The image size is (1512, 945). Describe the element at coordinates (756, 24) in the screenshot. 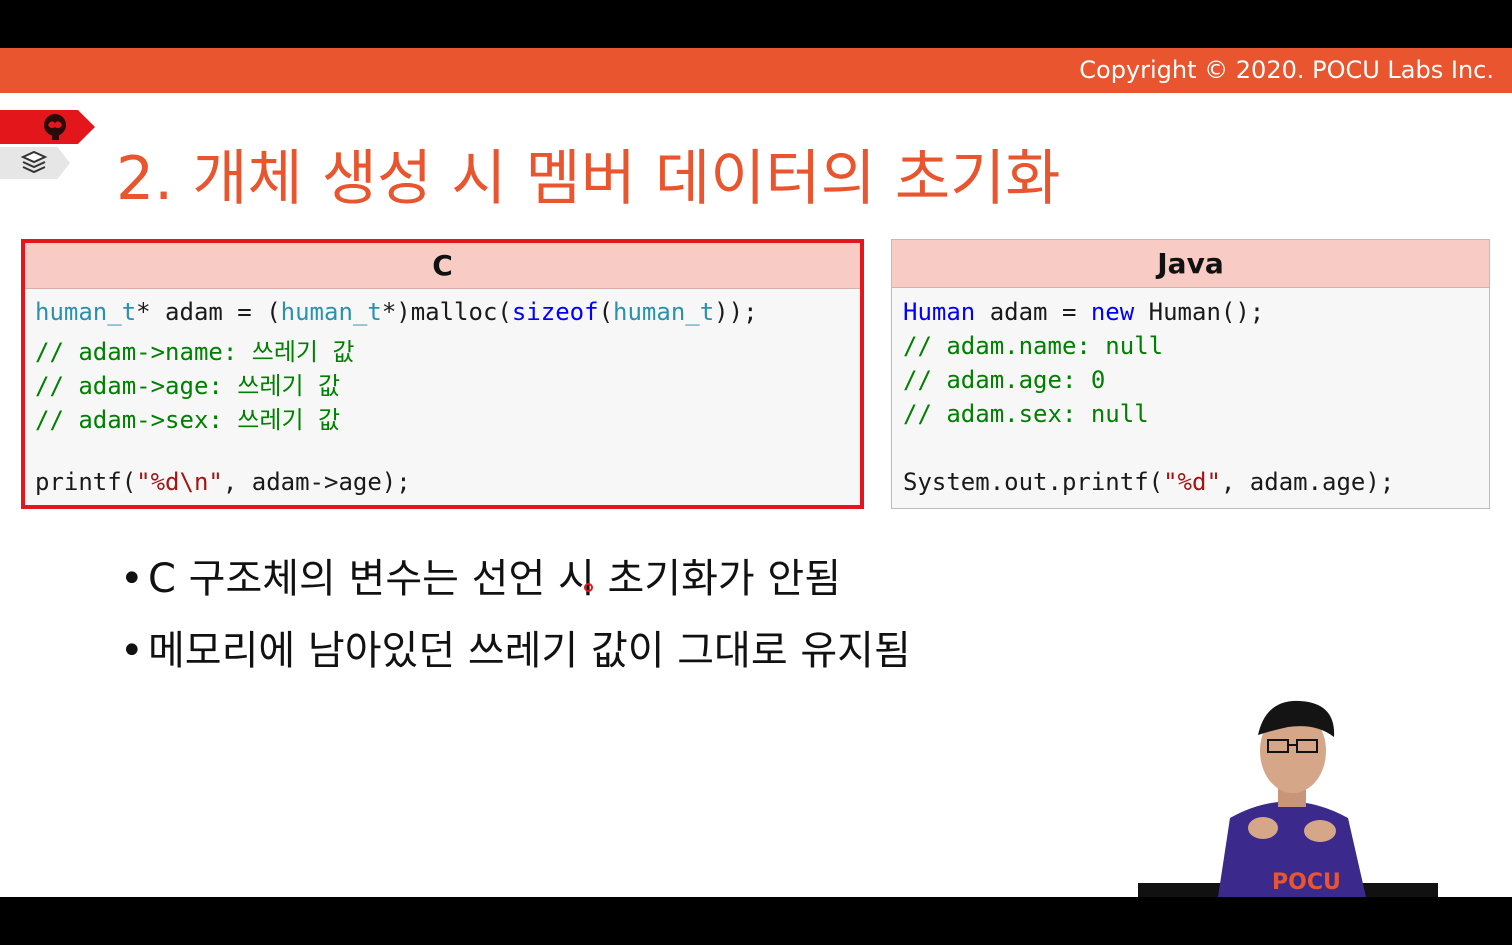

I see `video-letterbox-top` at that location.